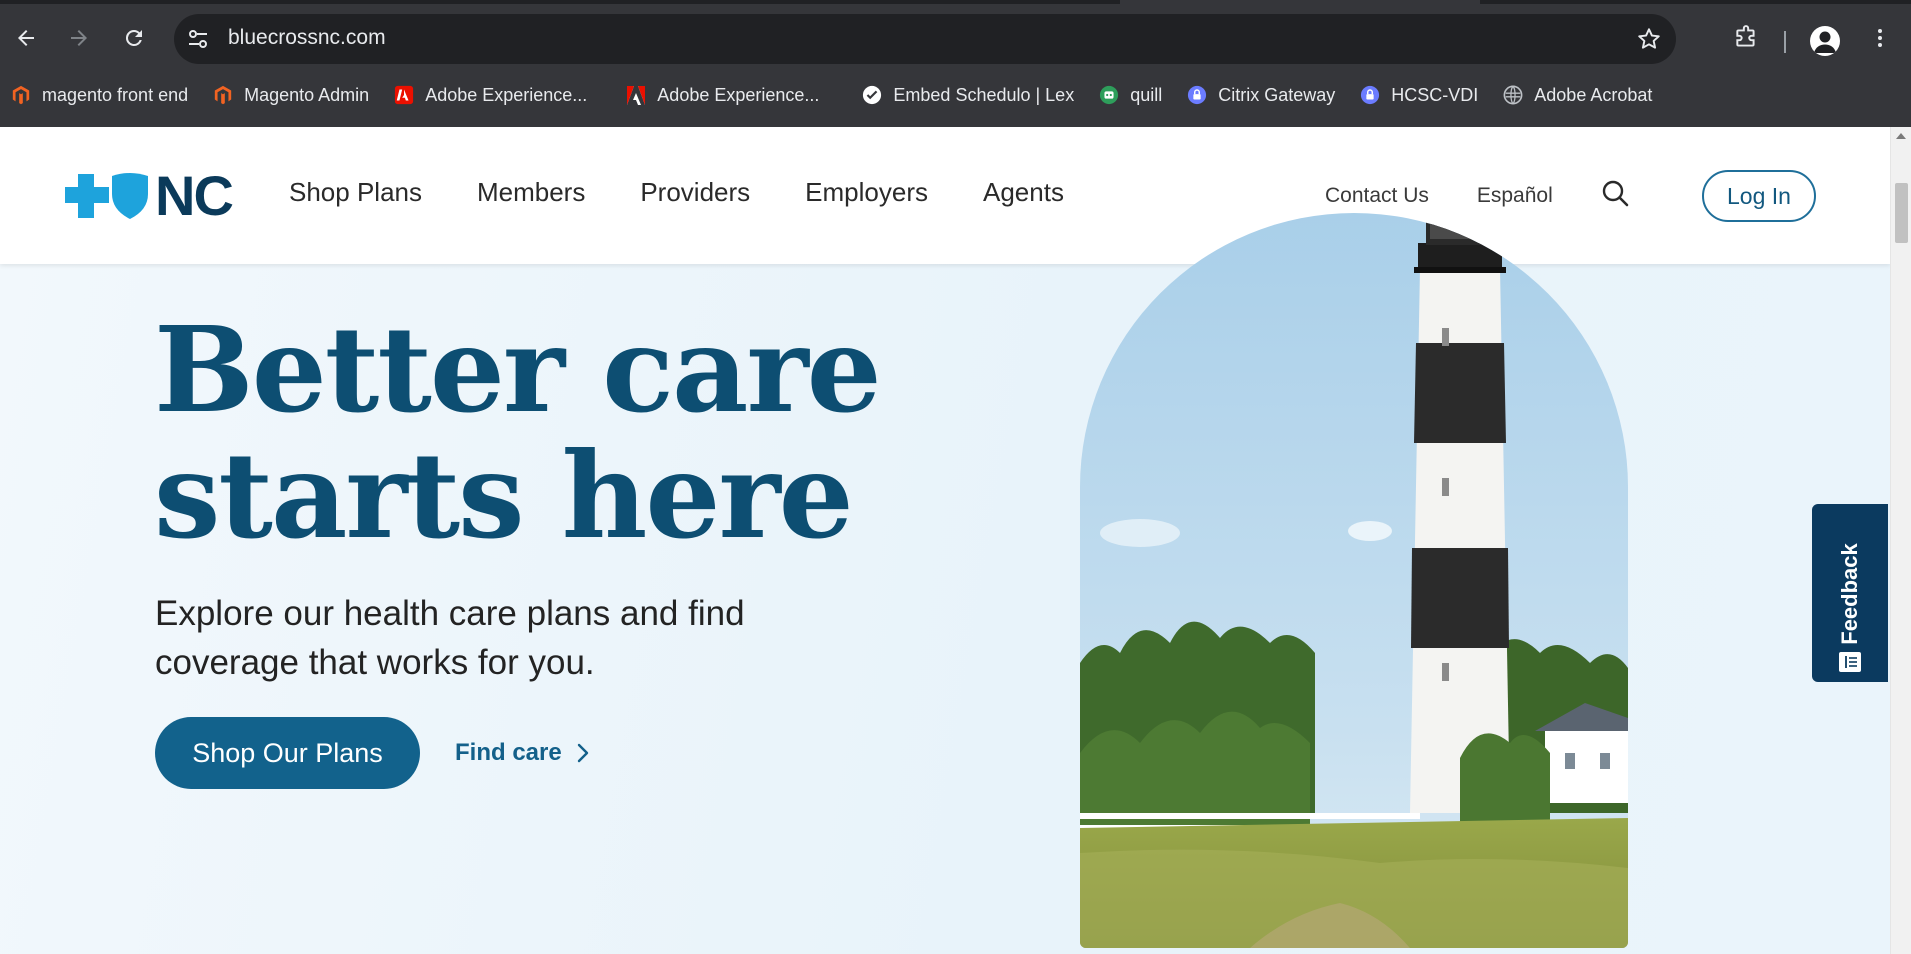 The image size is (1911, 954). What do you see at coordinates (1615, 193) in the screenshot?
I see `search-icon` at bounding box center [1615, 193].